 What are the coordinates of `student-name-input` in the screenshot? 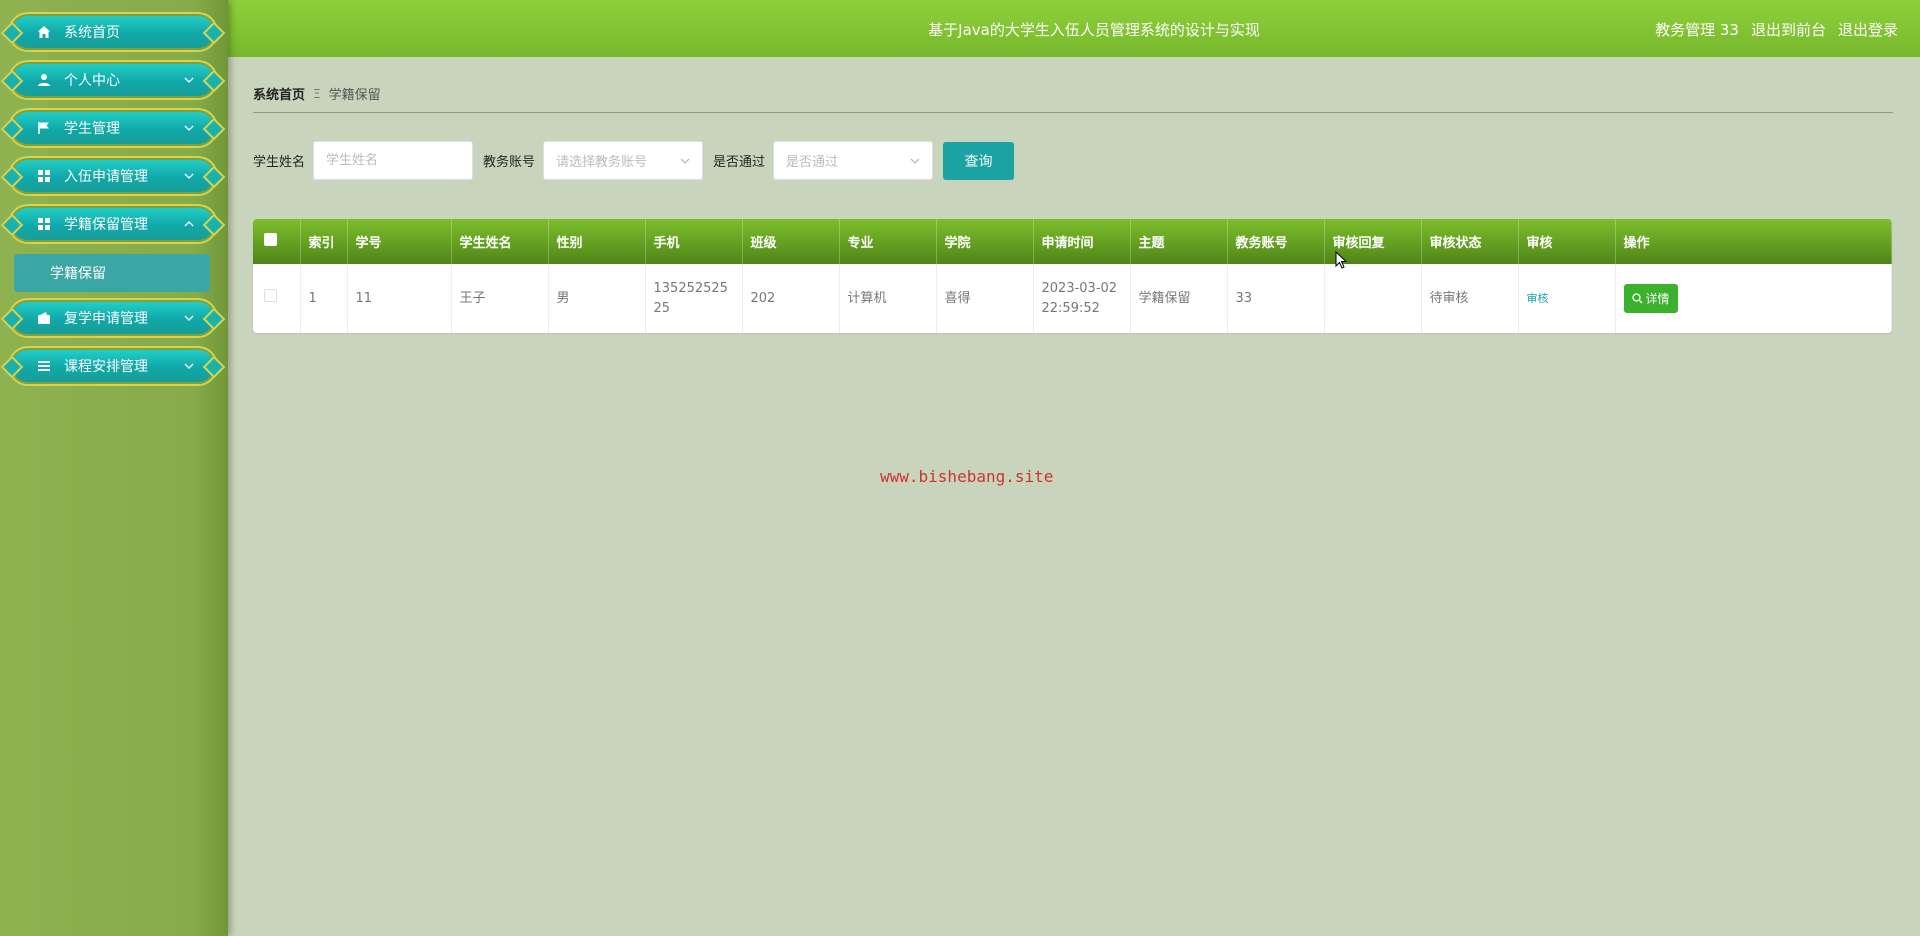 It's located at (393, 160).